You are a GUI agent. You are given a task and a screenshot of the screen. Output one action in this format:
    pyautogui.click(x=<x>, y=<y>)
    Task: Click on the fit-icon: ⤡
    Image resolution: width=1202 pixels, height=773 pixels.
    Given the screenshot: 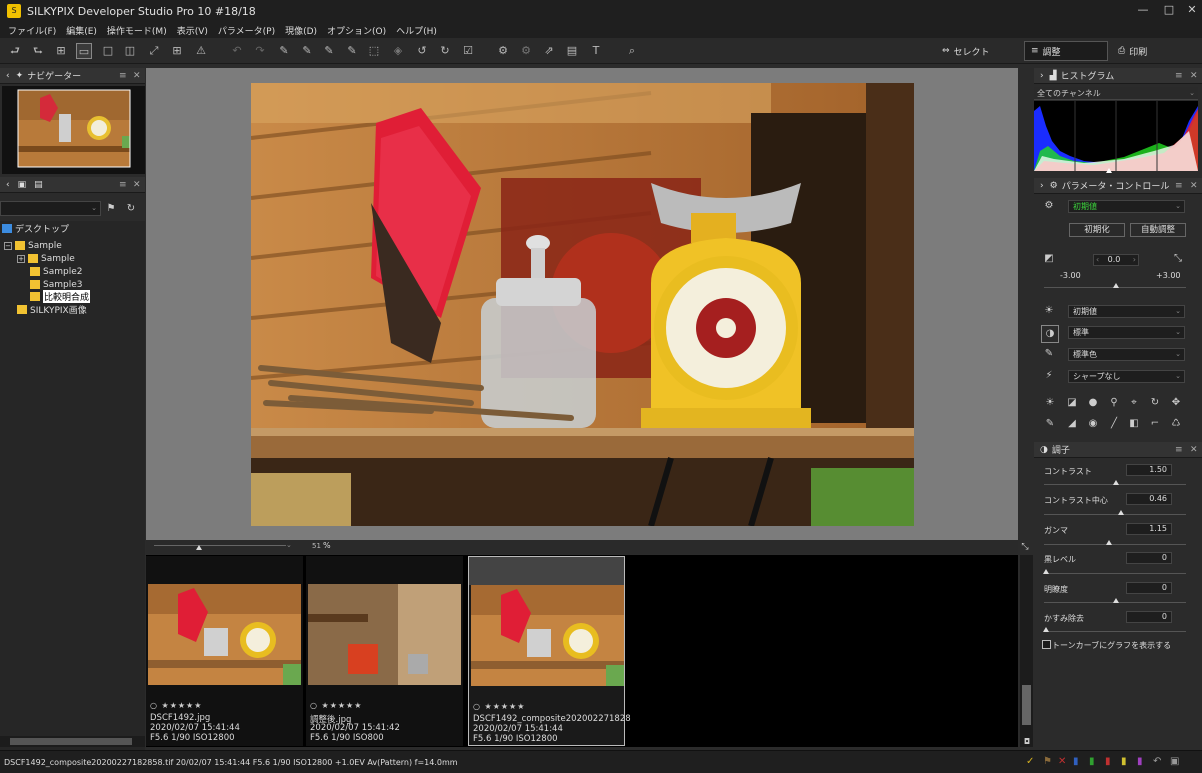 What is the action you would take?
    pyautogui.click(x=1025, y=547)
    